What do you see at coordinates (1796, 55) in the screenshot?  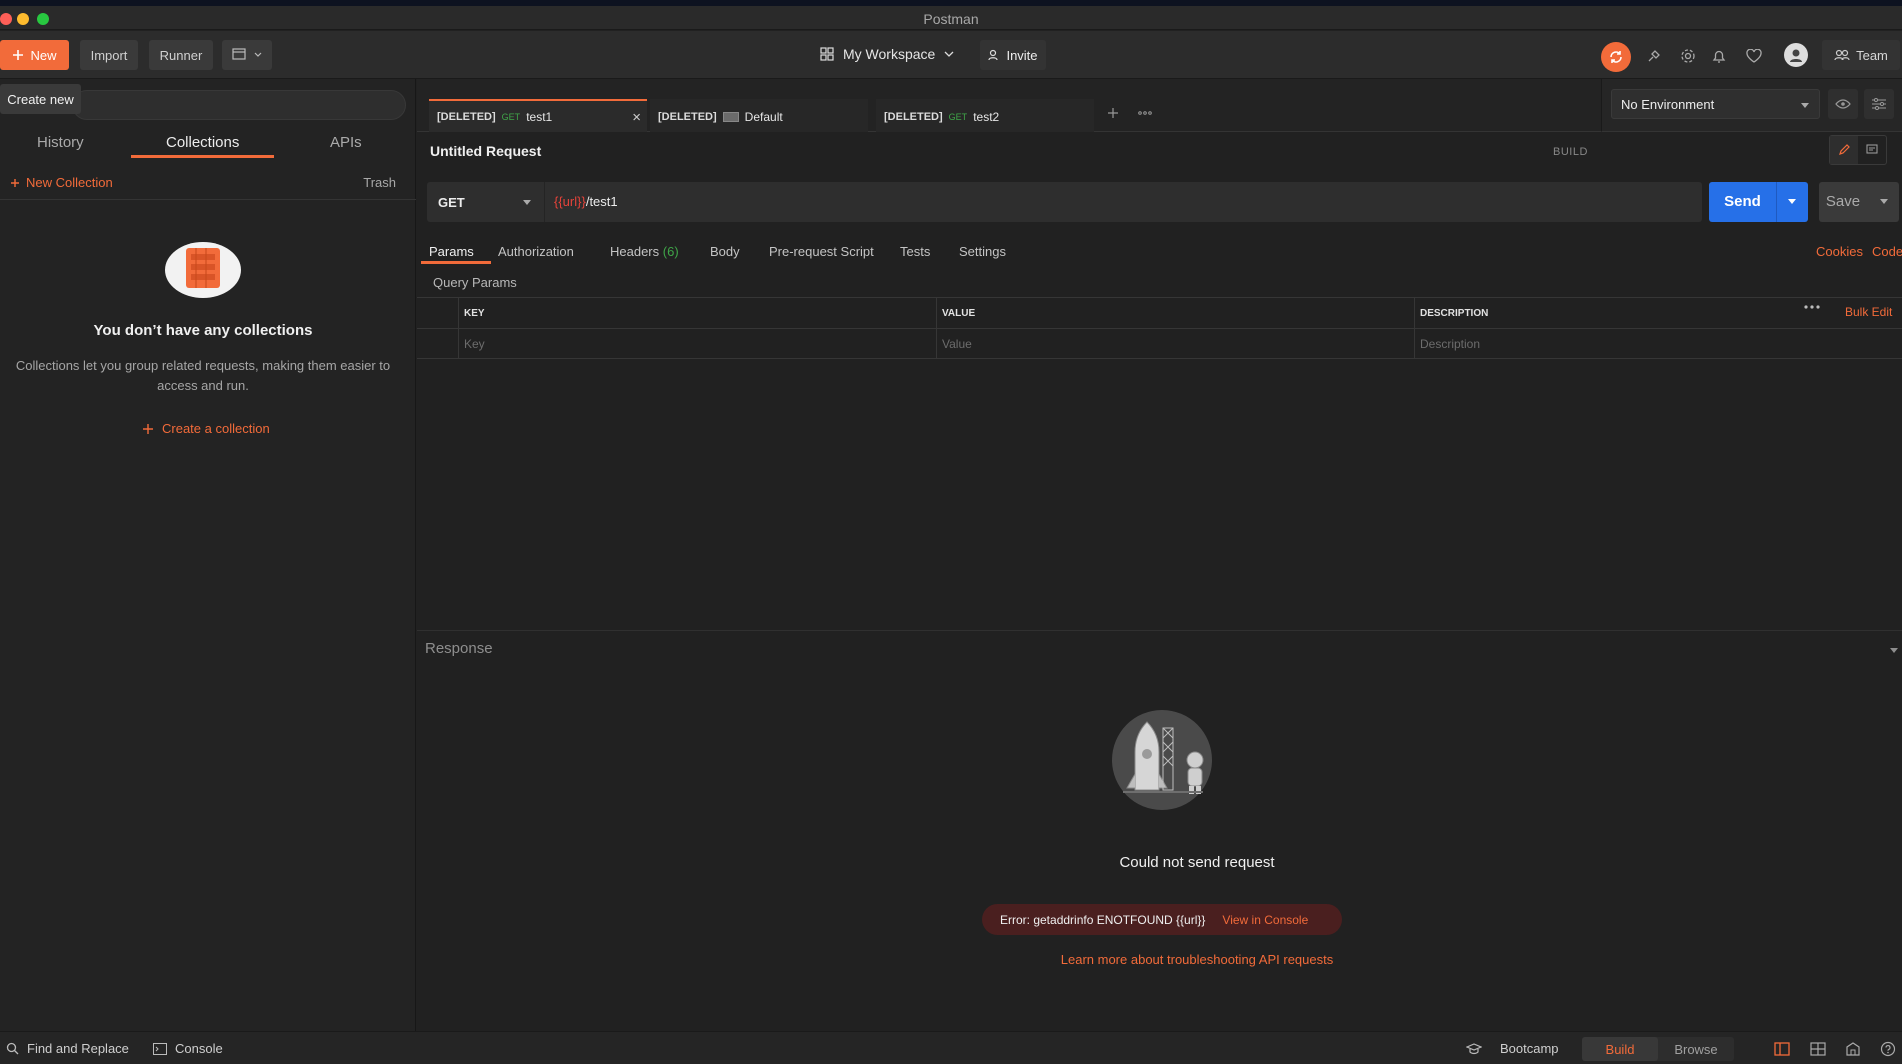 I see `user-avatar` at bounding box center [1796, 55].